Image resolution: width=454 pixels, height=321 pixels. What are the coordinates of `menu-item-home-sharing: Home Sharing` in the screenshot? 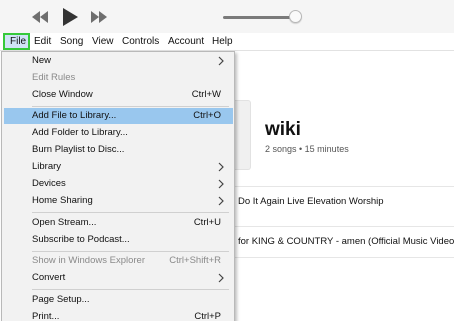 It's located at (118, 201).